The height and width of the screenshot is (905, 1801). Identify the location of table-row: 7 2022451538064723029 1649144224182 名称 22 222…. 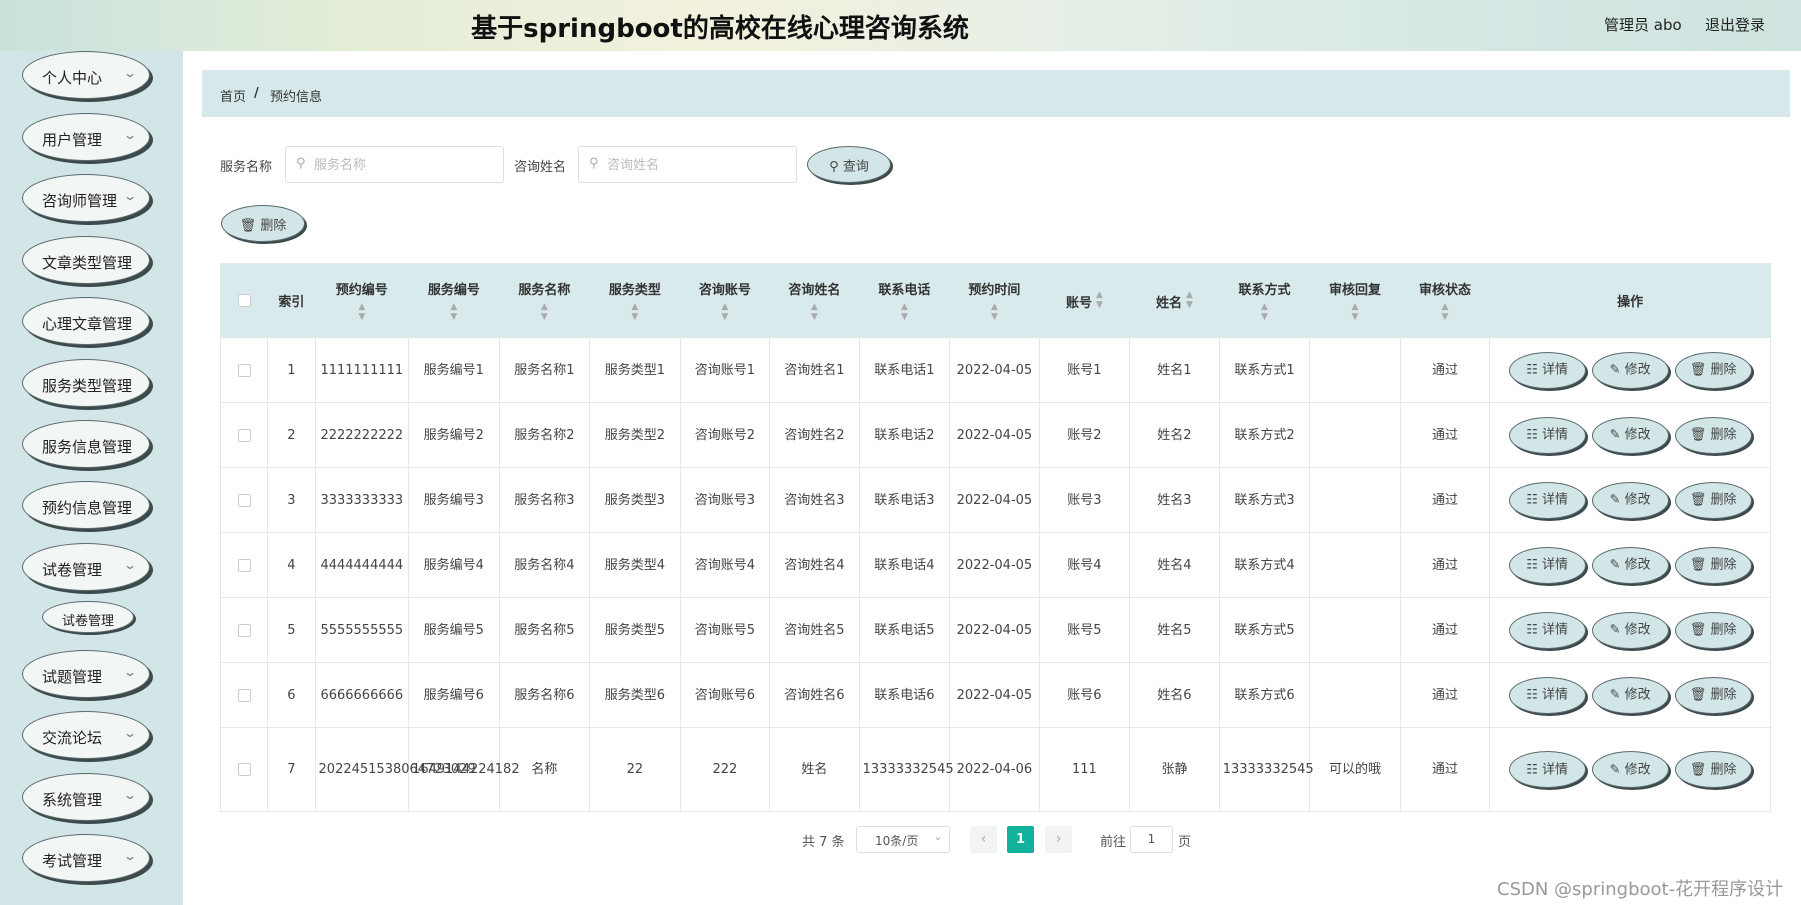
(995, 769).